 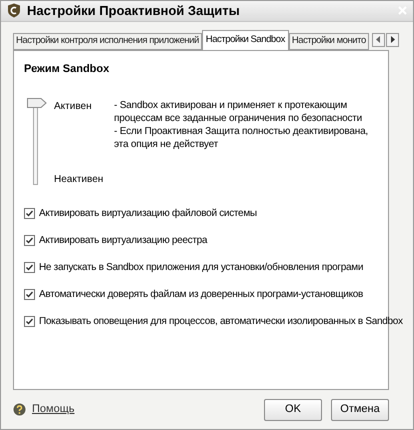 I want to click on slider-thumb, so click(x=37, y=103).